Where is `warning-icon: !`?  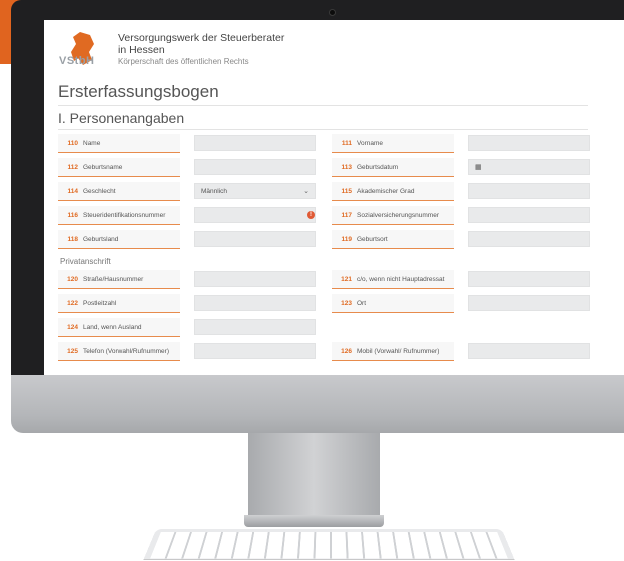 warning-icon: ! is located at coordinates (311, 215).